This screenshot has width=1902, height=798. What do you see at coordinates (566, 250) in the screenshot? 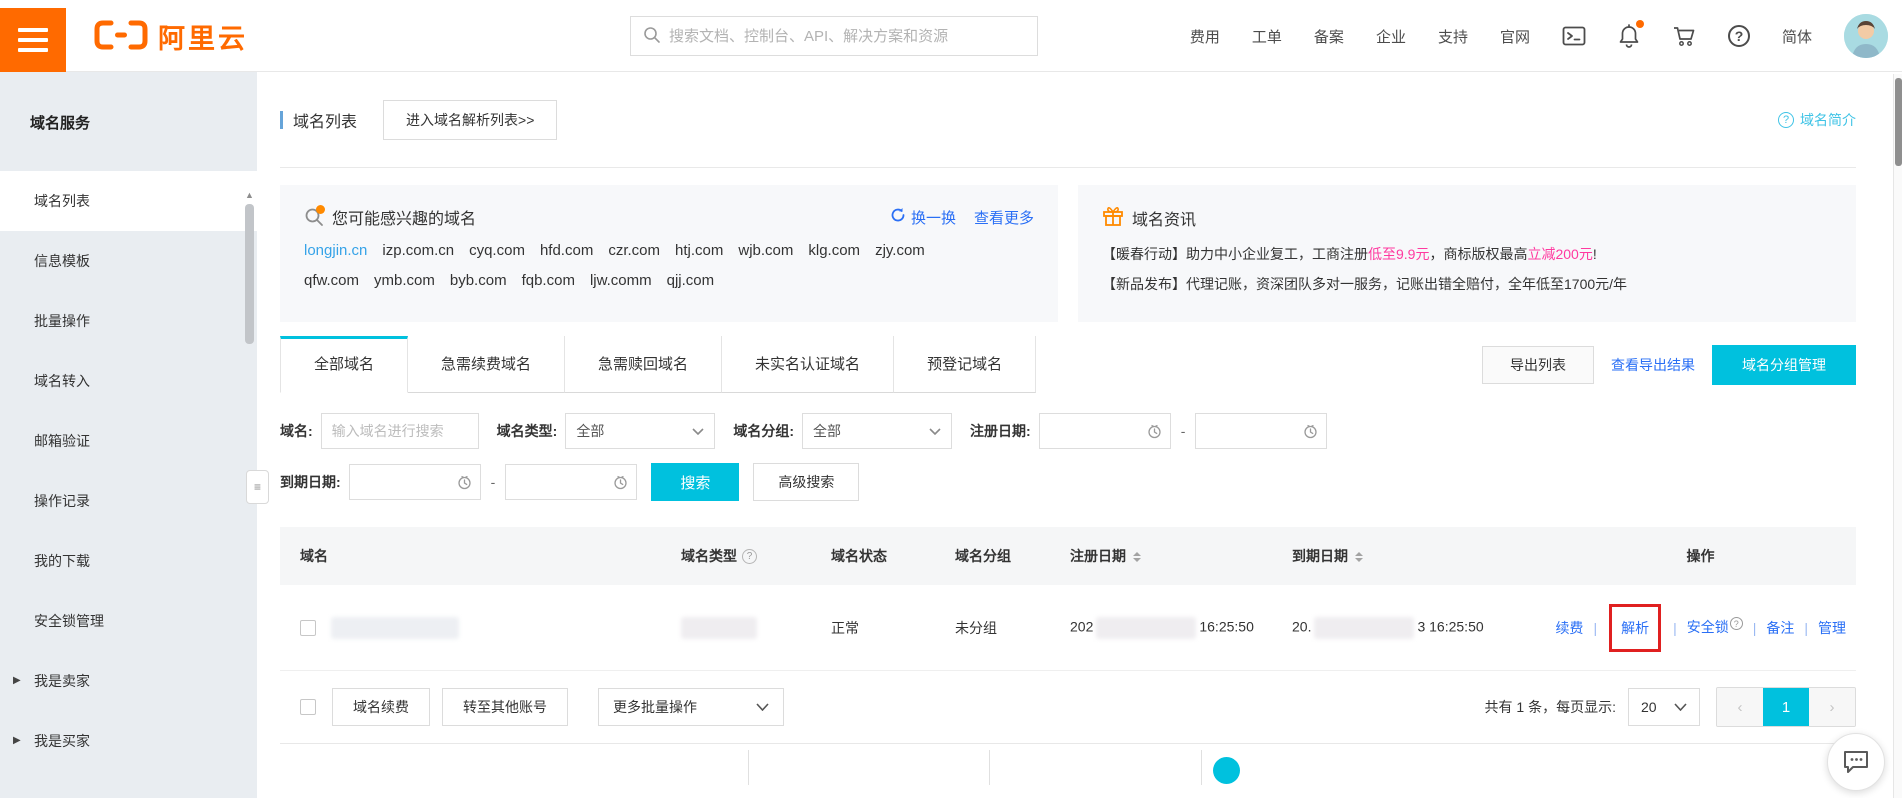
I see `suggested-domain-link: hfd.com` at bounding box center [566, 250].